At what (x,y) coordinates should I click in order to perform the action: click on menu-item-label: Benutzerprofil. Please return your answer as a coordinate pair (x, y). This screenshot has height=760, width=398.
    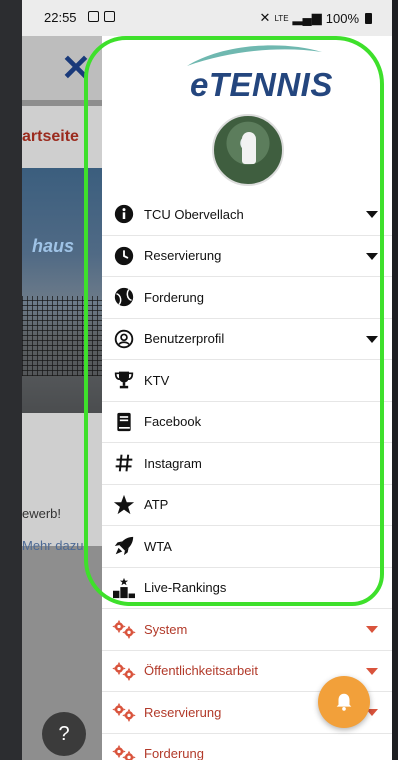
    Looking at the image, I should click on (184, 339).